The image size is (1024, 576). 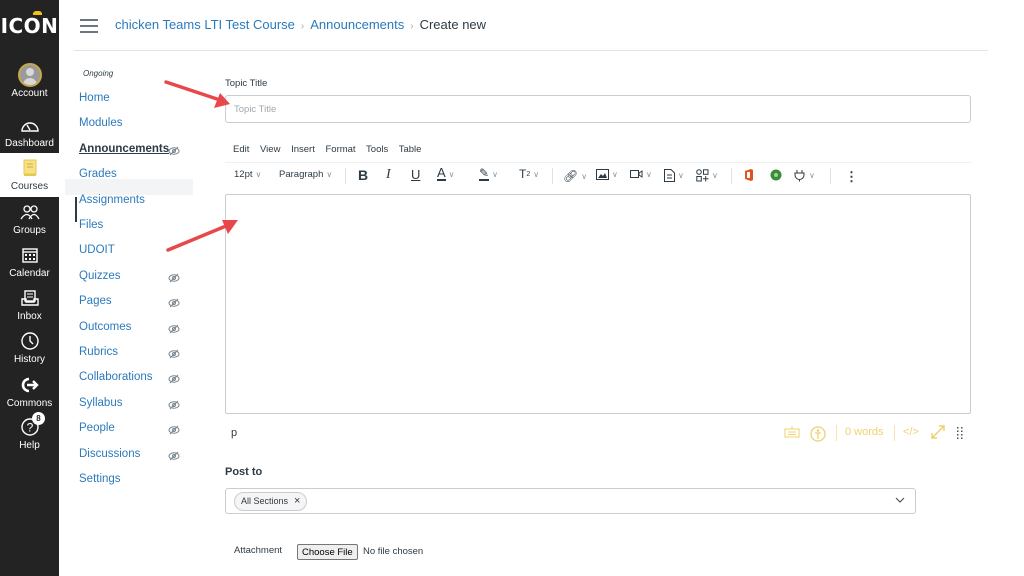 I want to click on media-icon: ∨, so click(x=641, y=174).